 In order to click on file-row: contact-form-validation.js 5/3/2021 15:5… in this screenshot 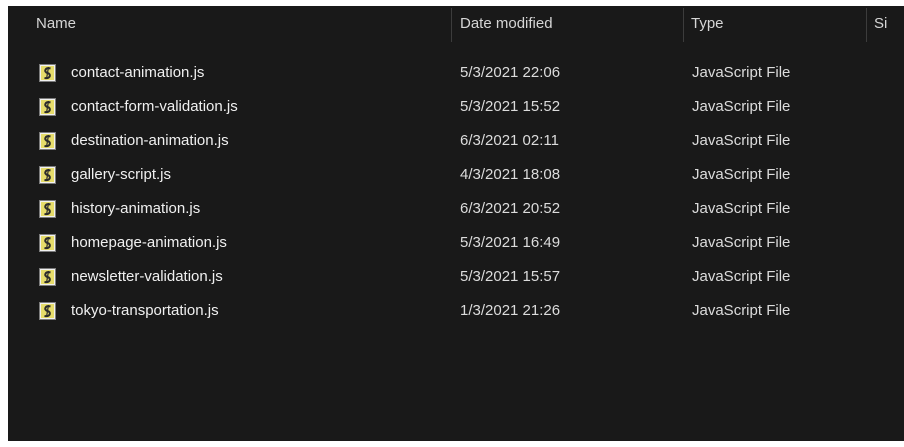, I will do `click(456, 107)`.